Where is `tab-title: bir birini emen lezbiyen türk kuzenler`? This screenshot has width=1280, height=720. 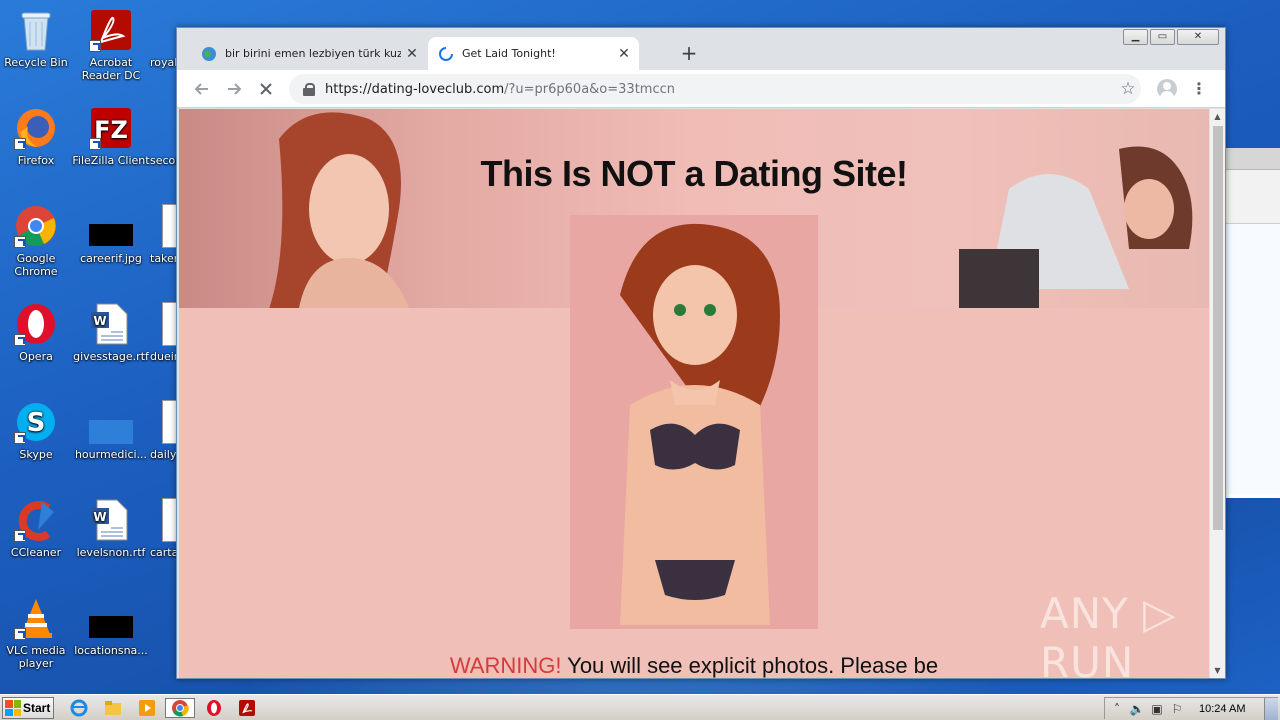 tab-title: bir birini emen lezbiyen türk kuzenler is located at coordinates (313, 53).